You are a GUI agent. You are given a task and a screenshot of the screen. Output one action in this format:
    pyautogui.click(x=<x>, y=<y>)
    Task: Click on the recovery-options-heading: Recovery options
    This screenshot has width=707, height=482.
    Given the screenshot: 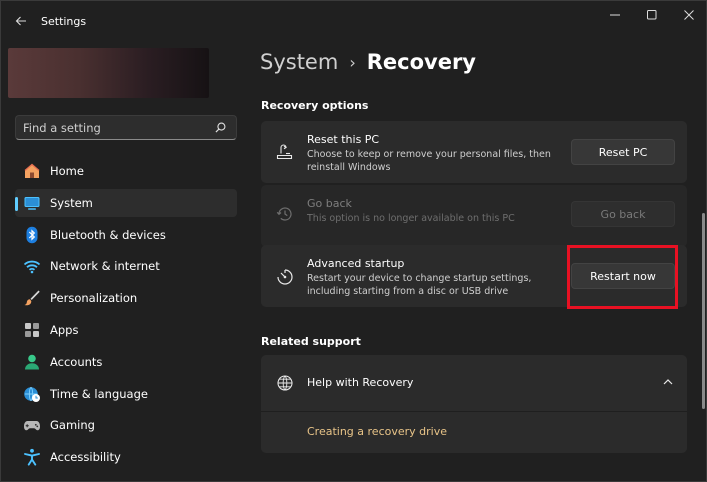 What is the action you would take?
    pyautogui.click(x=315, y=105)
    